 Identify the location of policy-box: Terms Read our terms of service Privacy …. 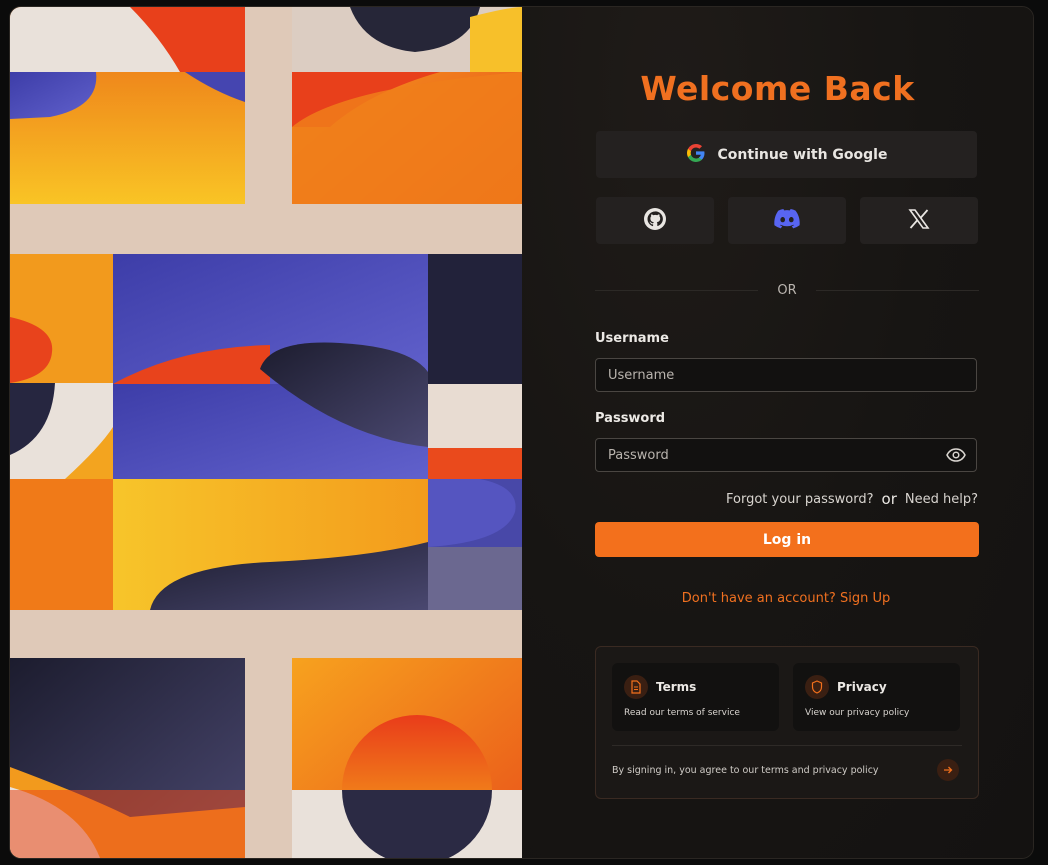
(787, 722).